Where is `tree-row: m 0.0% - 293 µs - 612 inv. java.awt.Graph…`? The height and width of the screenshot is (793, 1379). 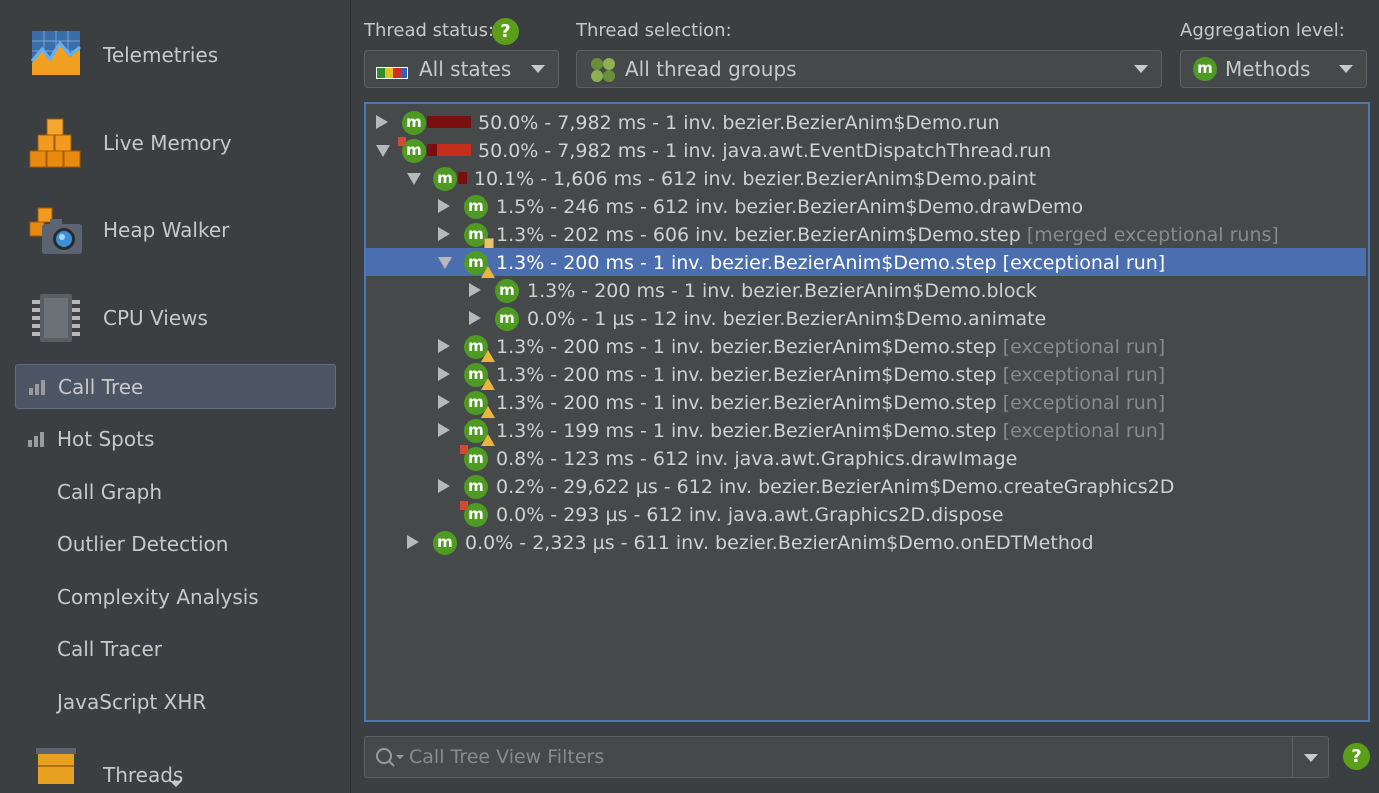 tree-row: m 0.0% - 293 µs - 612 inv. java.awt.Graph… is located at coordinates (866, 514).